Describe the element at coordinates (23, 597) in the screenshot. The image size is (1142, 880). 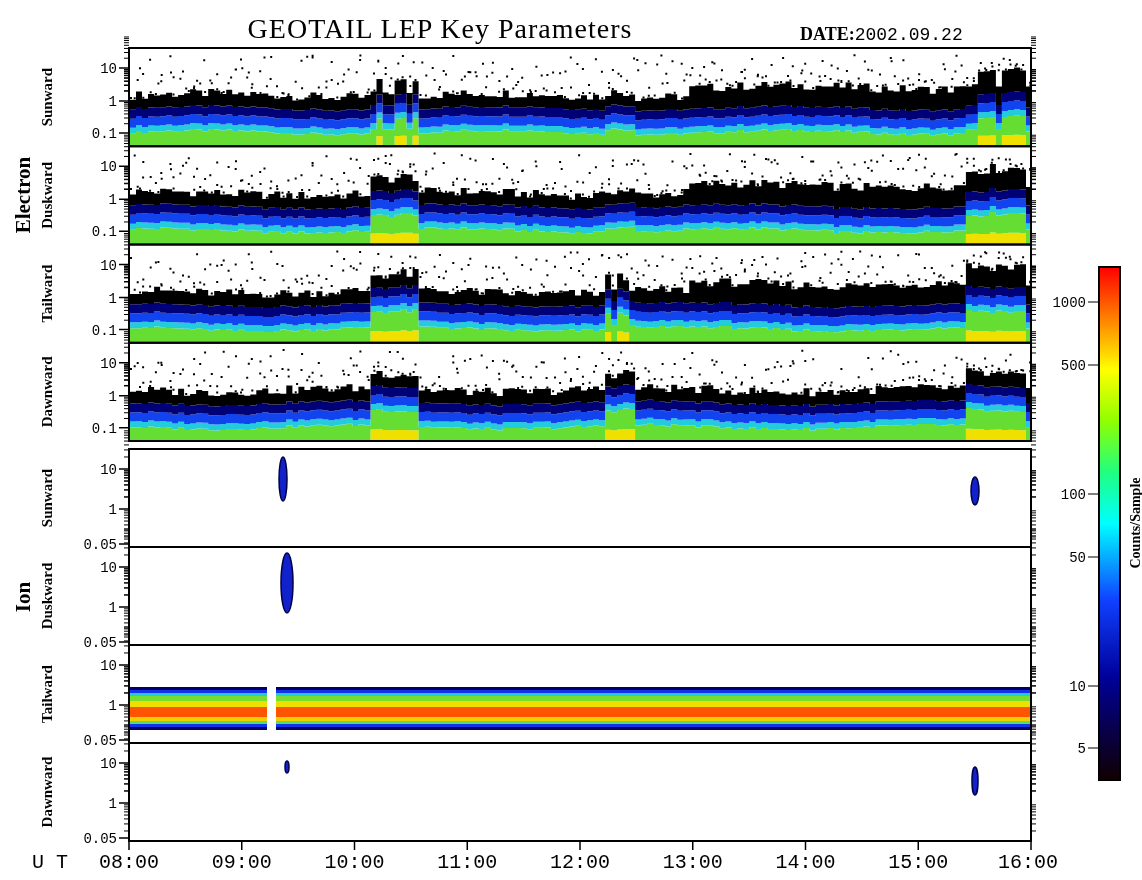
I see `group-label: Ion` at that location.